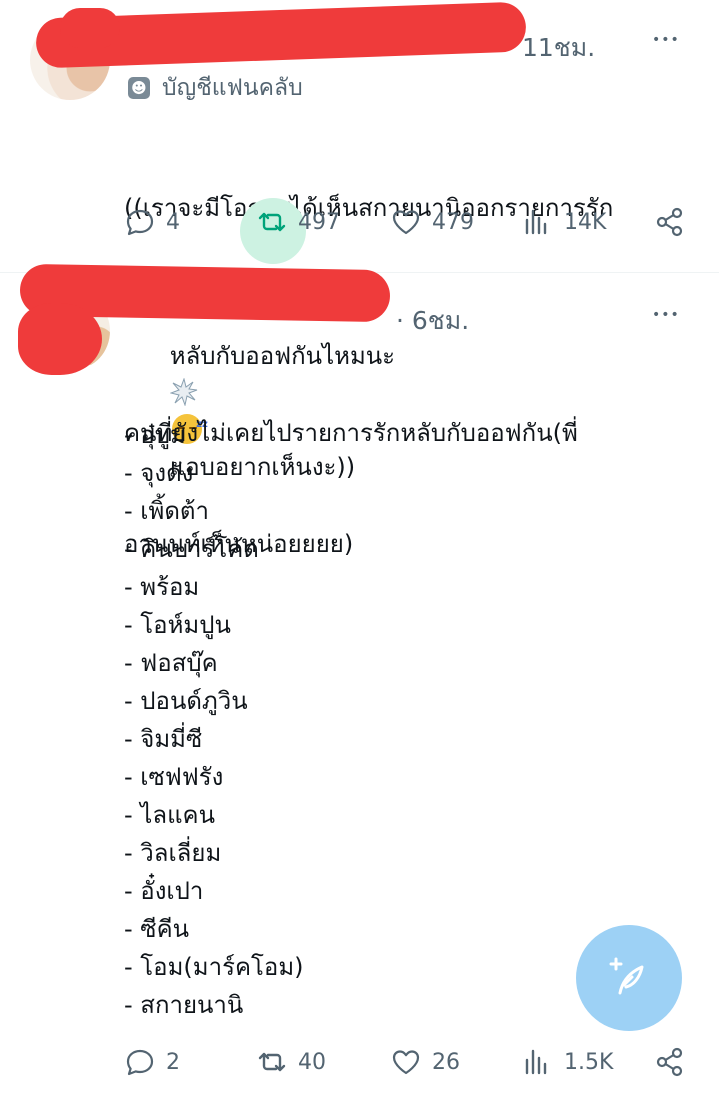 This screenshot has width=719, height=1096. Describe the element at coordinates (171, 663) in the screenshot. I see `list-item: - ฟอสบุ๊ค` at that location.